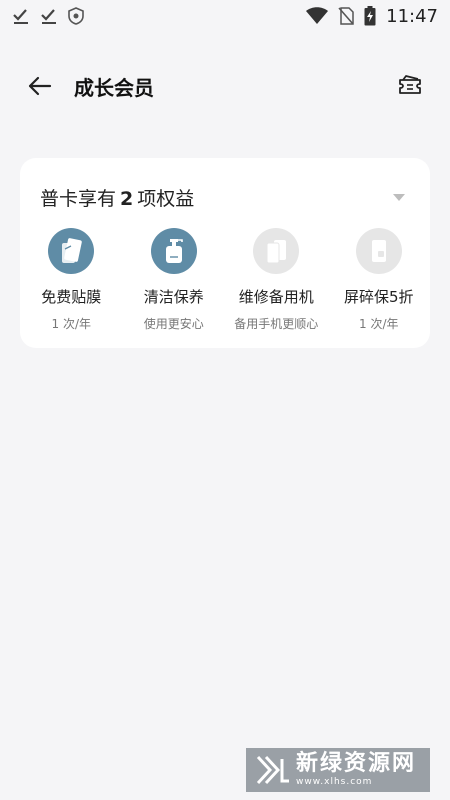  What do you see at coordinates (166, 199) in the screenshot?
I see `header-suffix: 项权益` at bounding box center [166, 199].